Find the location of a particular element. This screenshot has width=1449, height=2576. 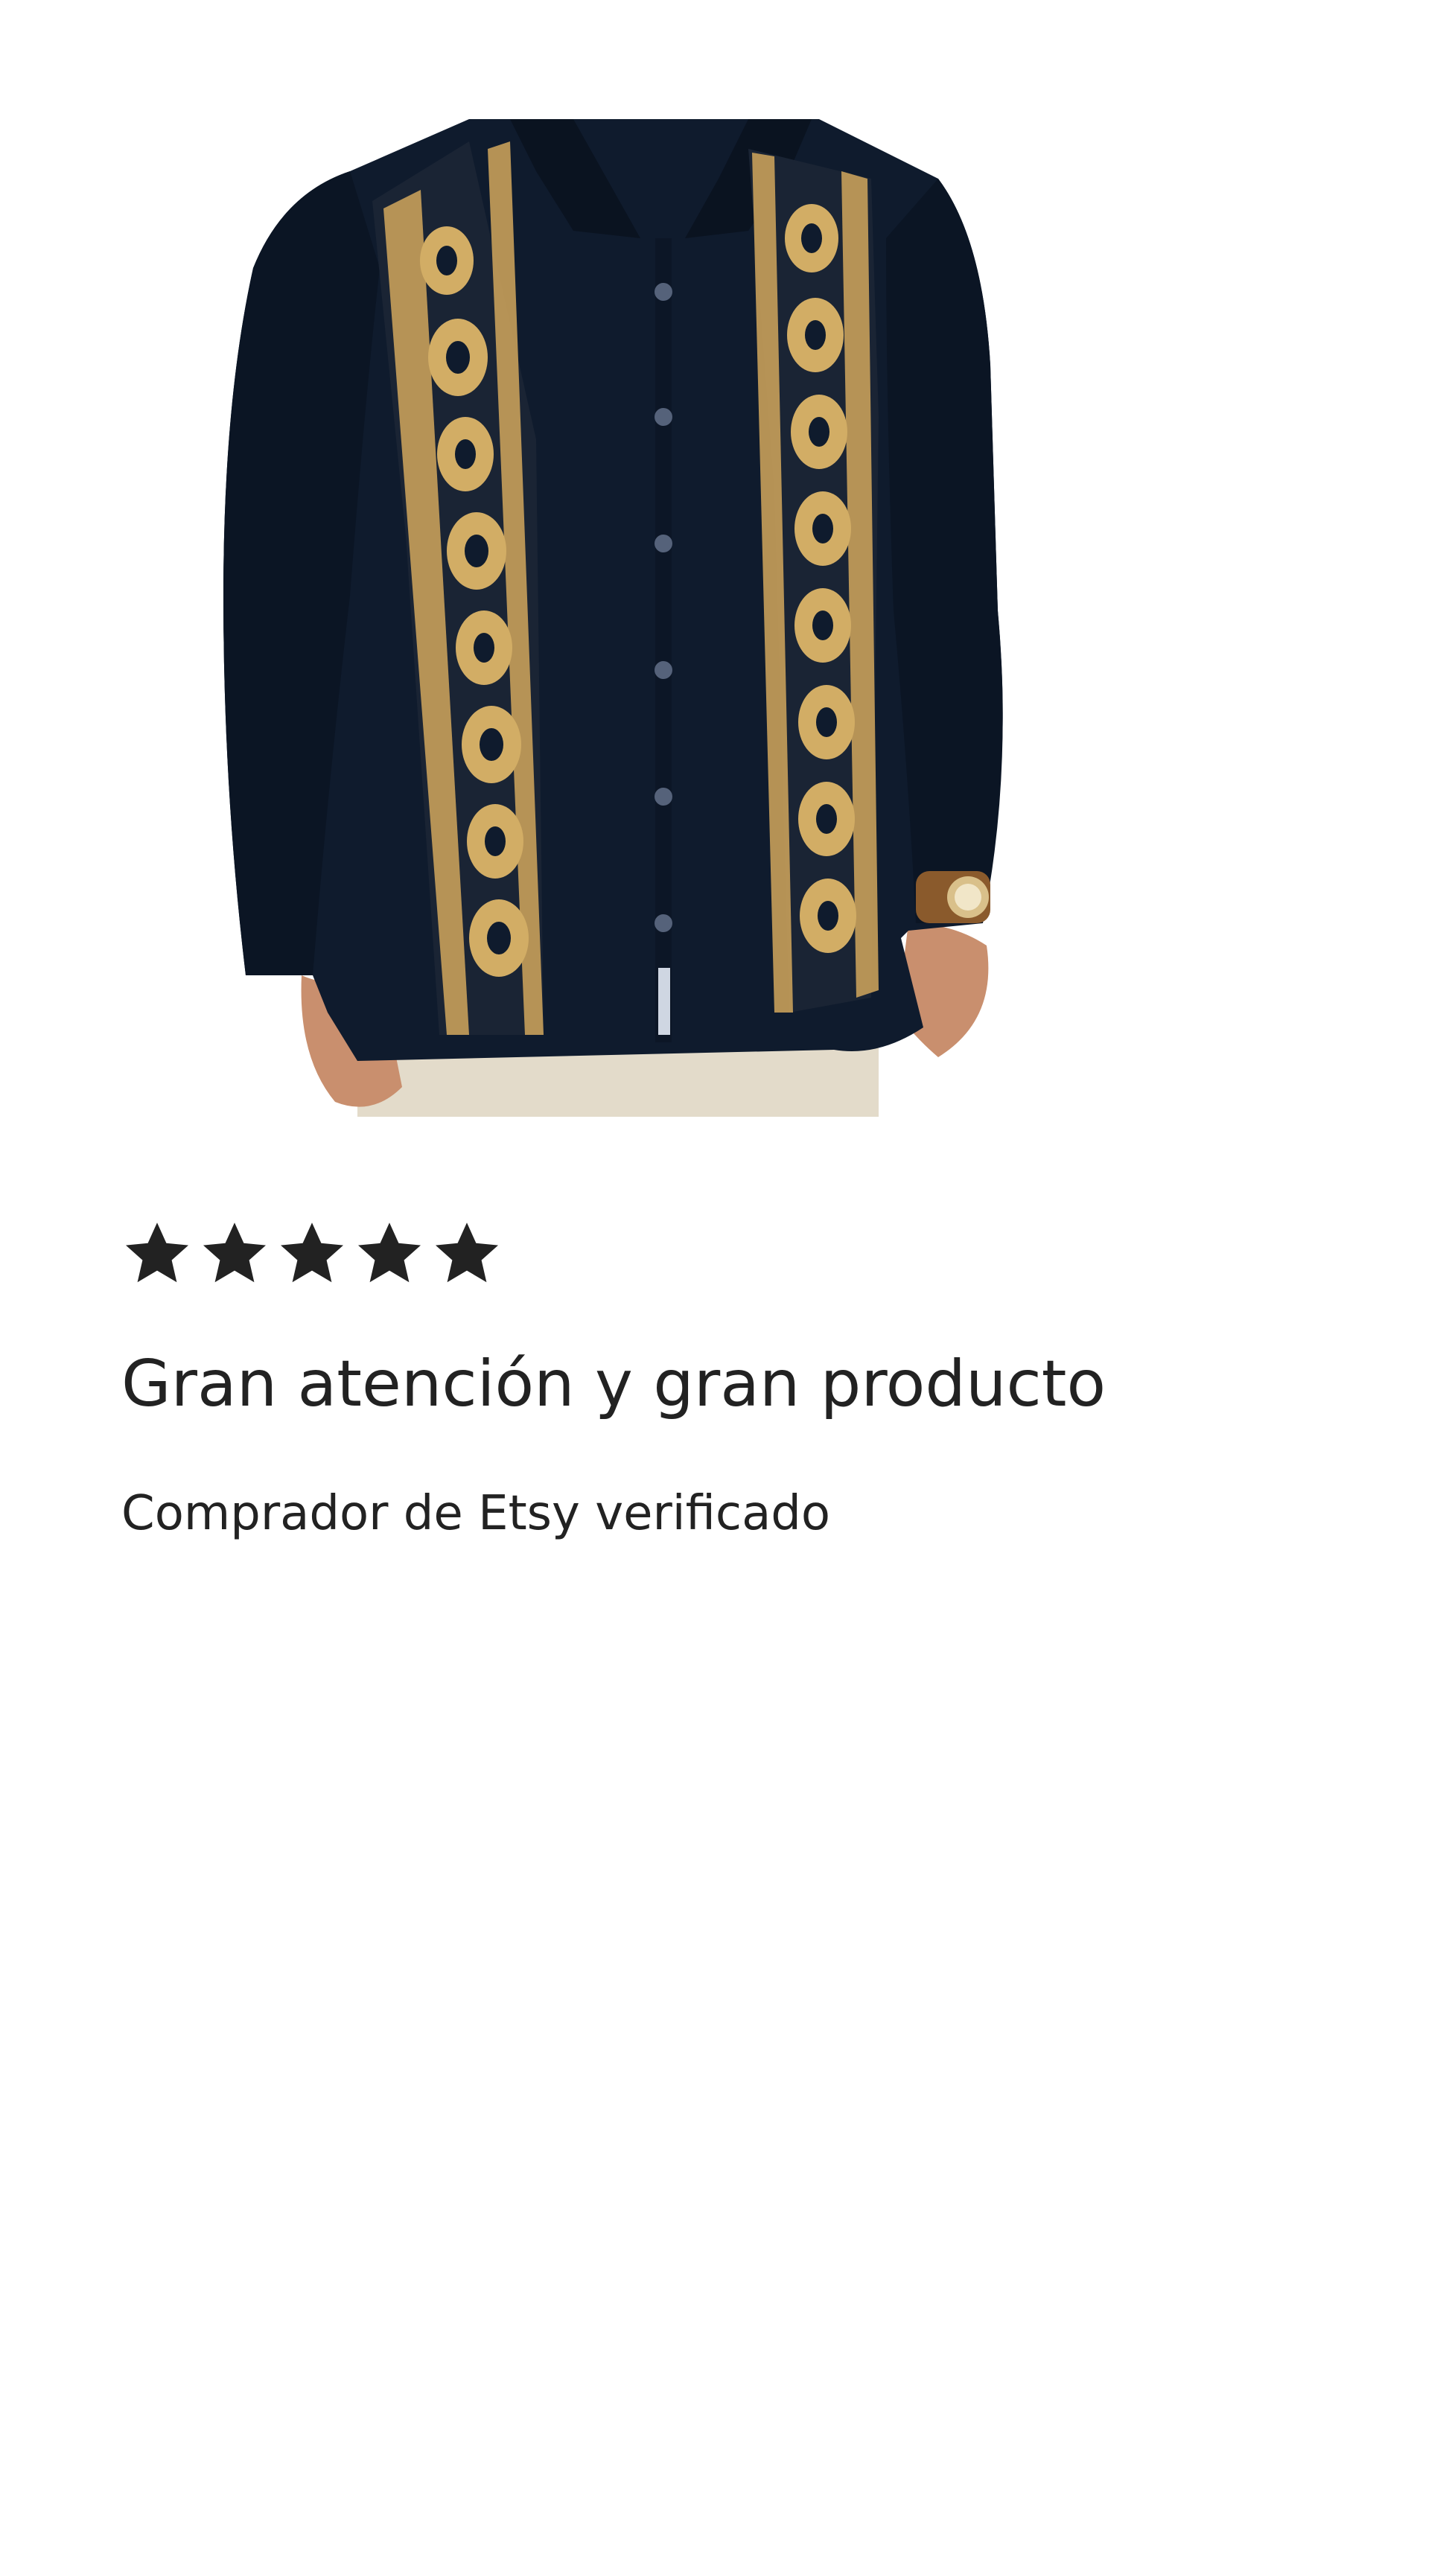

review-title: Gran atención y gran producto is located at coordinates (613, 1384).